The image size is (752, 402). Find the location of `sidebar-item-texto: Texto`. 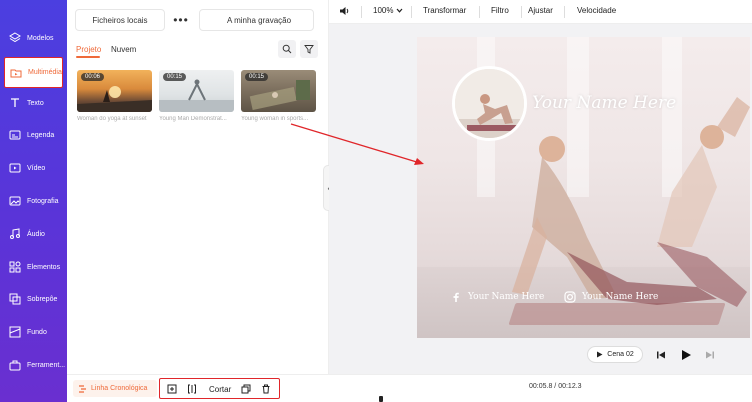

sidebar-item-texto: Texto is located at coordinates (33, 103).